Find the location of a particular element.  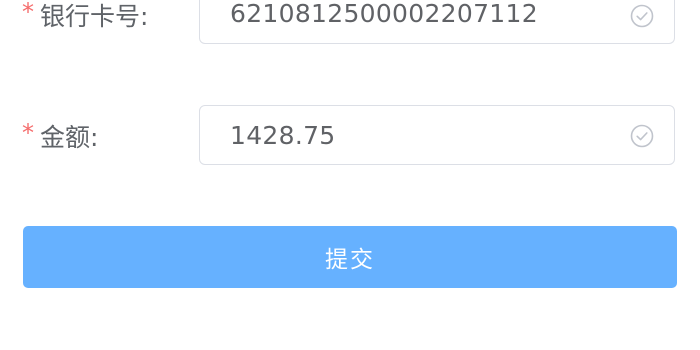

bank-card-row: * 银行卡号: 6210812500002207112 is located at coordinates (350, 23).